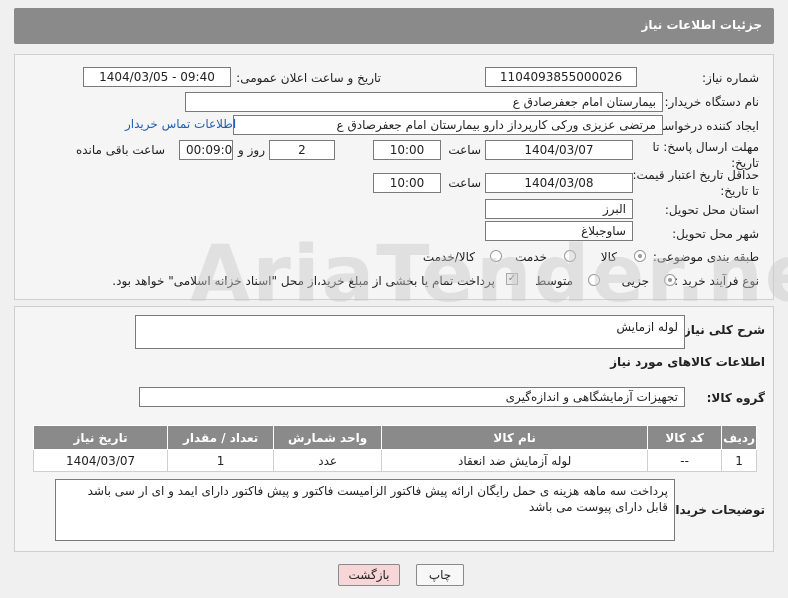 This screenshot has width=788, height=598. Describe the element at coordinates (328, 460) in the screenshot. I see `cell-unit: عدد` at that location.